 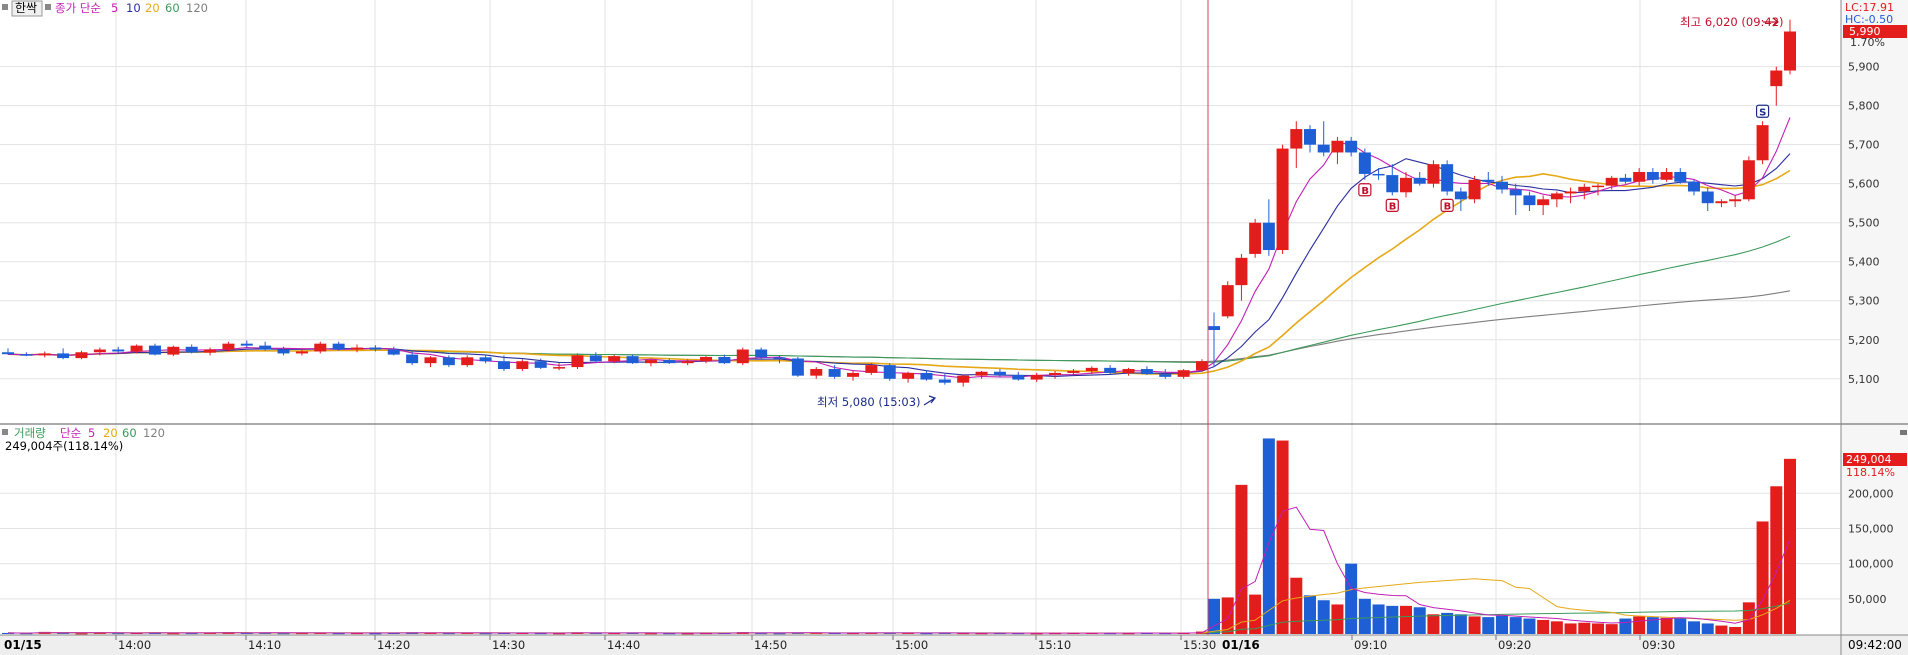 What do you see at coordinates (197, 8) in the screenshot?
I see `ma120-legend: 120` at bounding box center [197, 8].